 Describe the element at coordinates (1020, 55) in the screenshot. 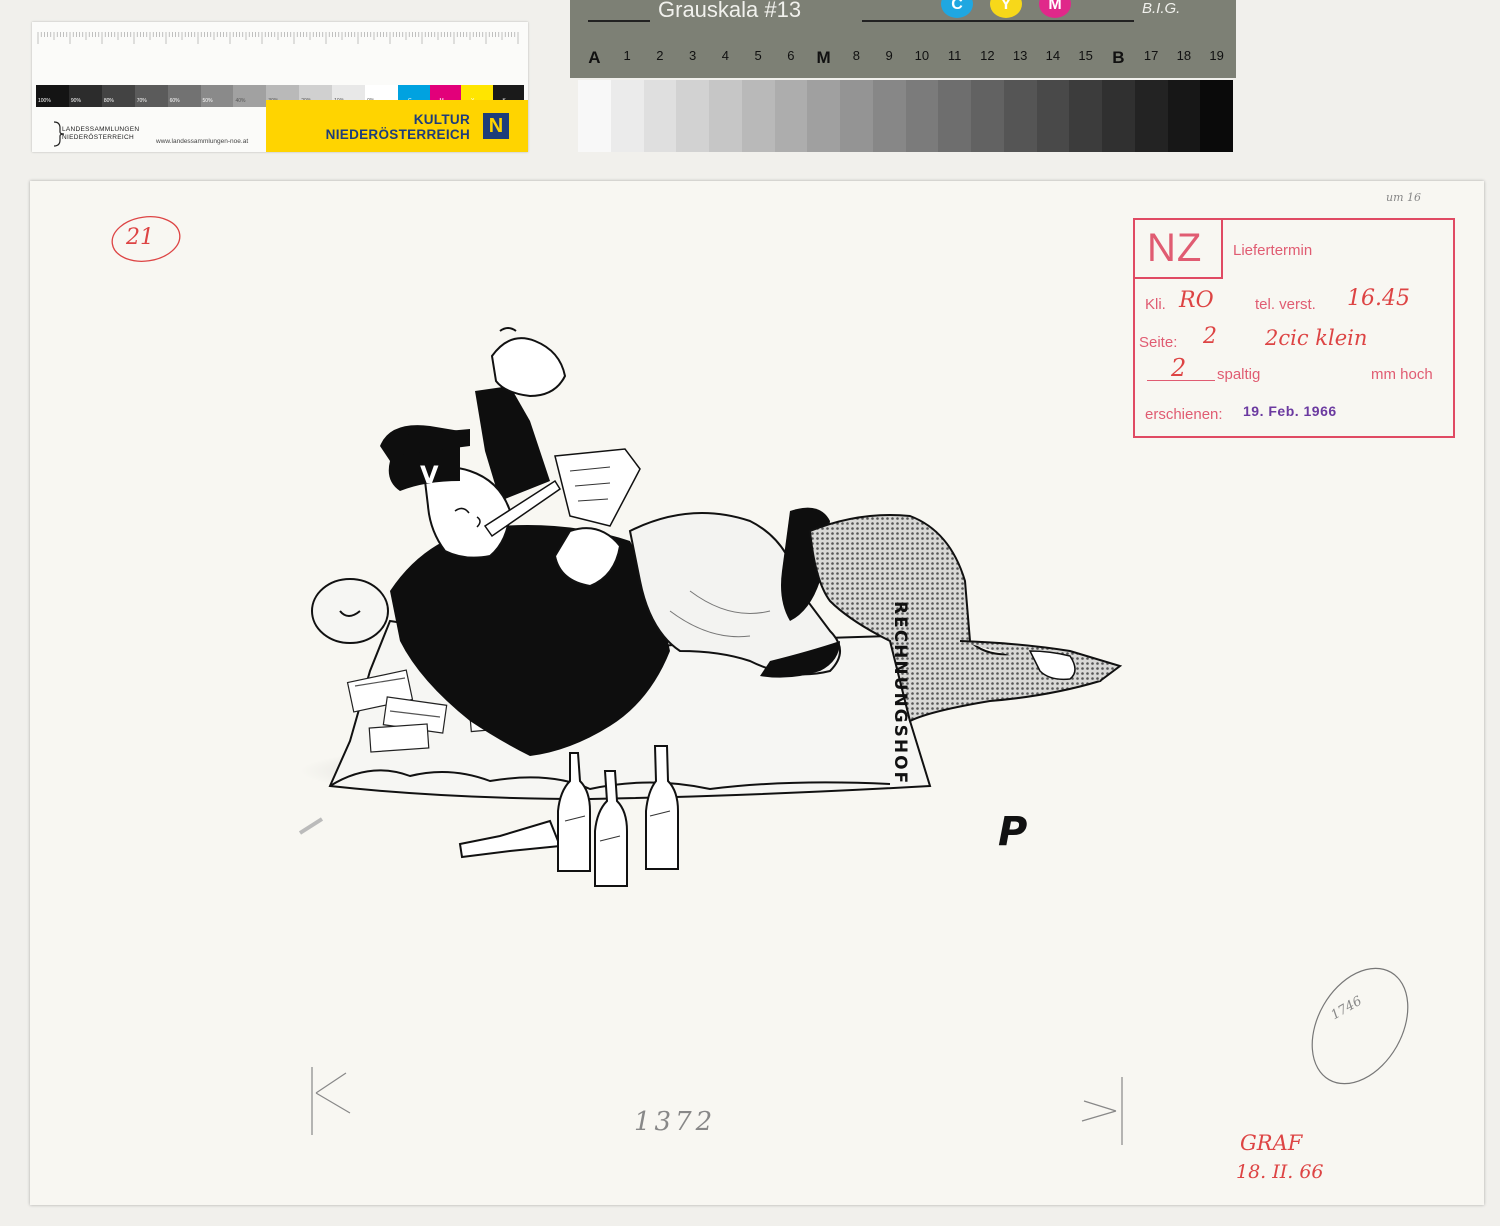

I see `grey-step-label: 13` at that location.